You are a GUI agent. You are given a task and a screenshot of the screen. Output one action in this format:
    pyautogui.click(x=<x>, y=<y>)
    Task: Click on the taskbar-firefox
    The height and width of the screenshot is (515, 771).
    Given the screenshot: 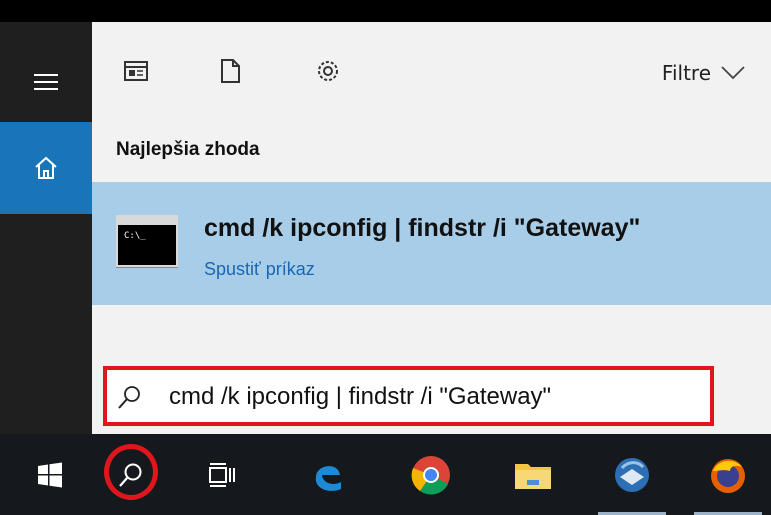 What is the action you would take?
    pyautogui.click(x=728, y=474)
    